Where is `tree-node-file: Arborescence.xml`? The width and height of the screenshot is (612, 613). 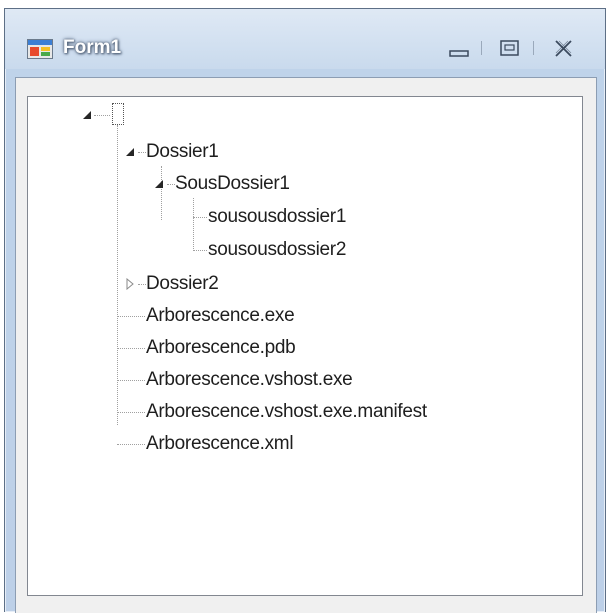 tree-node-file: Arborescence.xml is located at coordinates (220, 444).